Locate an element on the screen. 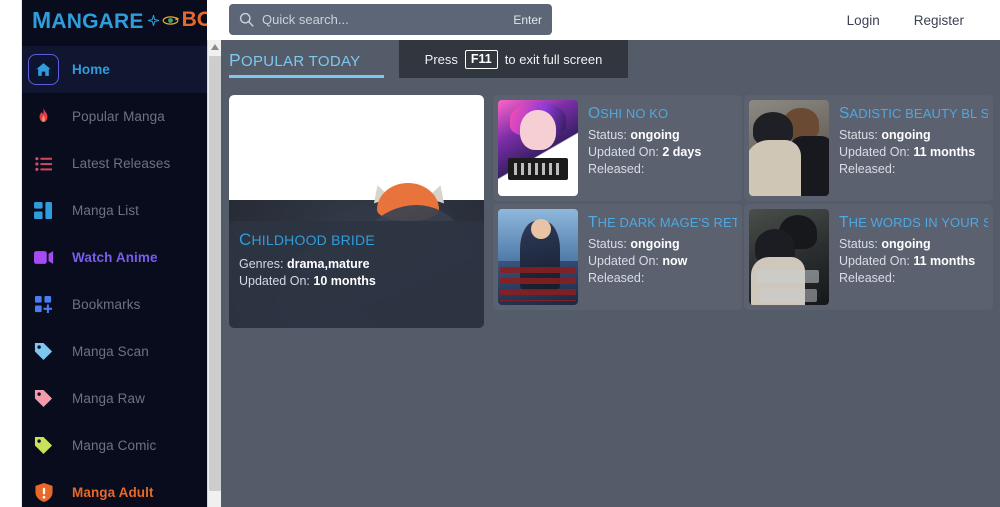  logo-icons is located at coordinates (163, 20).